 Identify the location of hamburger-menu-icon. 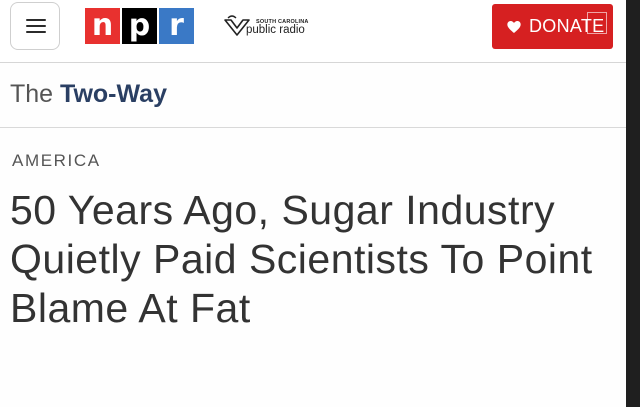
(36, 20).